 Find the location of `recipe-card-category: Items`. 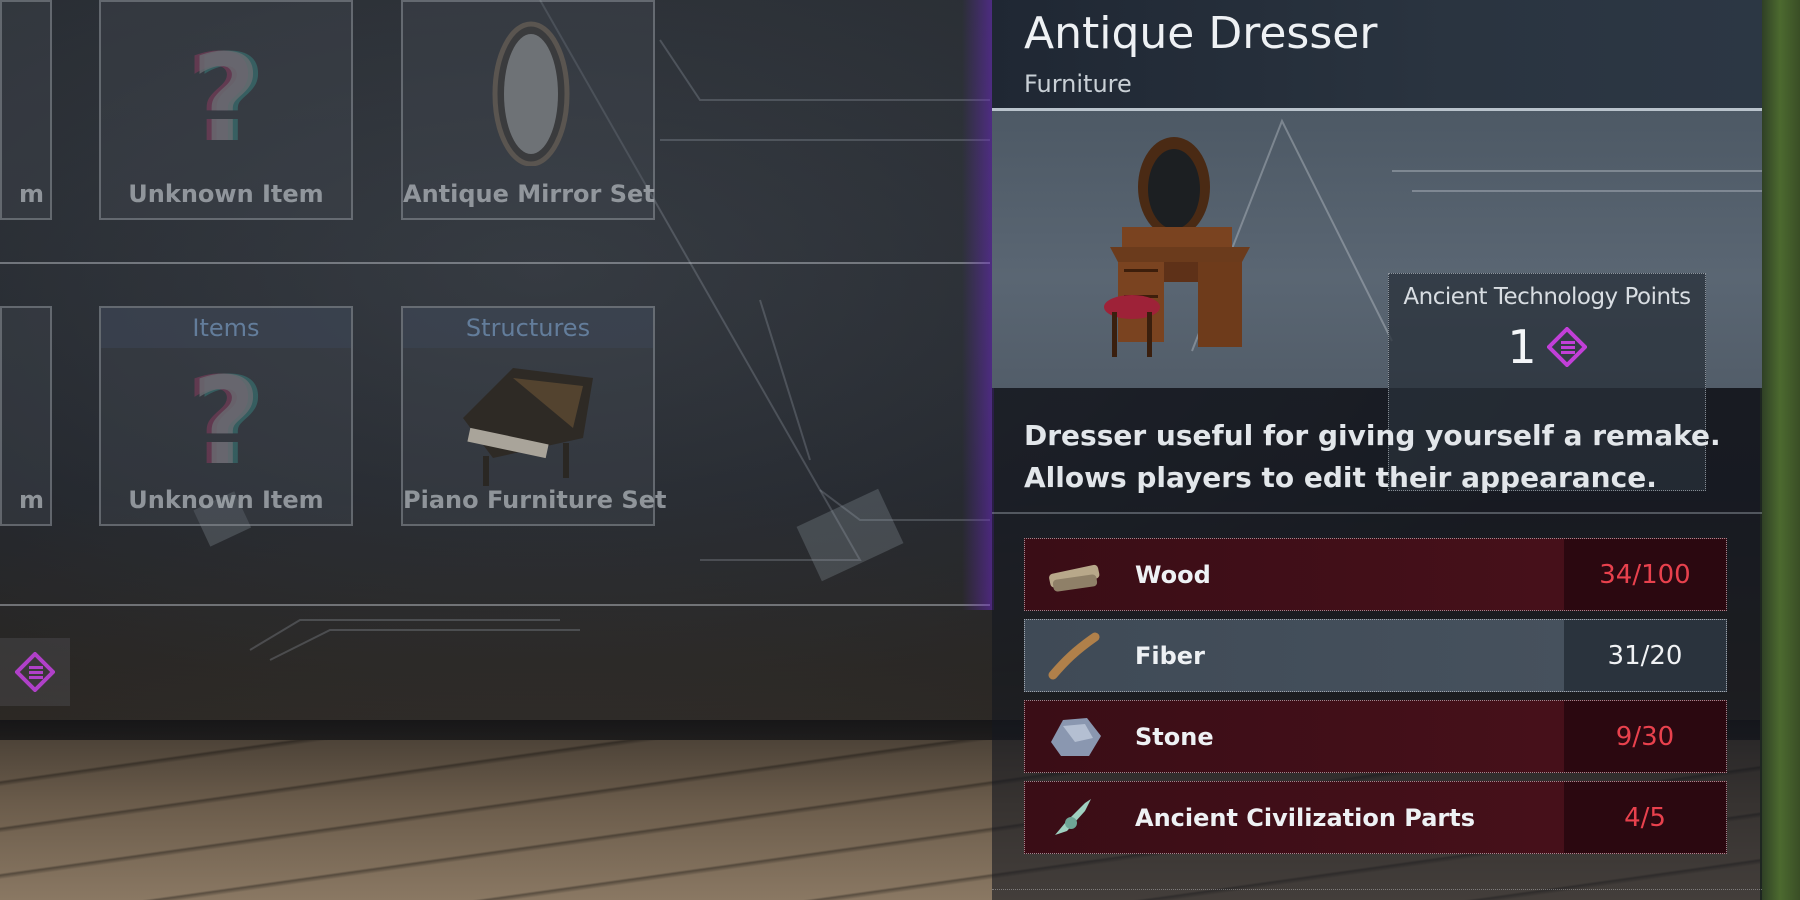

recipe-card-category: Items is located at coordinates (226, 328).